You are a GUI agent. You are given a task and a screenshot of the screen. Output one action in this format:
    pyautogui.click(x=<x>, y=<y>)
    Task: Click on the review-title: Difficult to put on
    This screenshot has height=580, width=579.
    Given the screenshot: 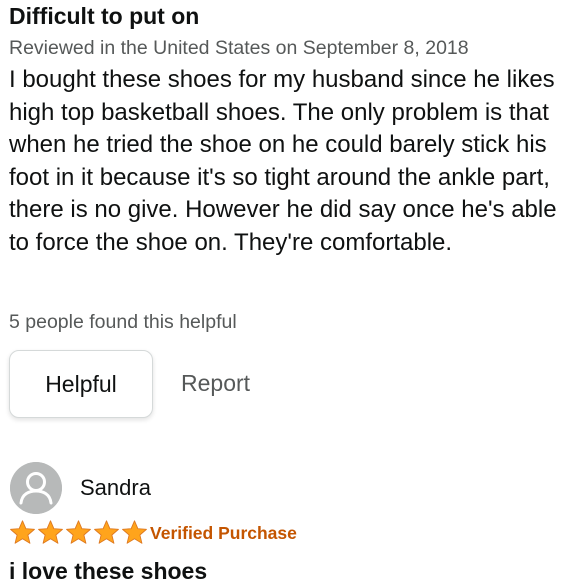 What is the action you would take?
    pyautogui.click(x=104, y=16)
    